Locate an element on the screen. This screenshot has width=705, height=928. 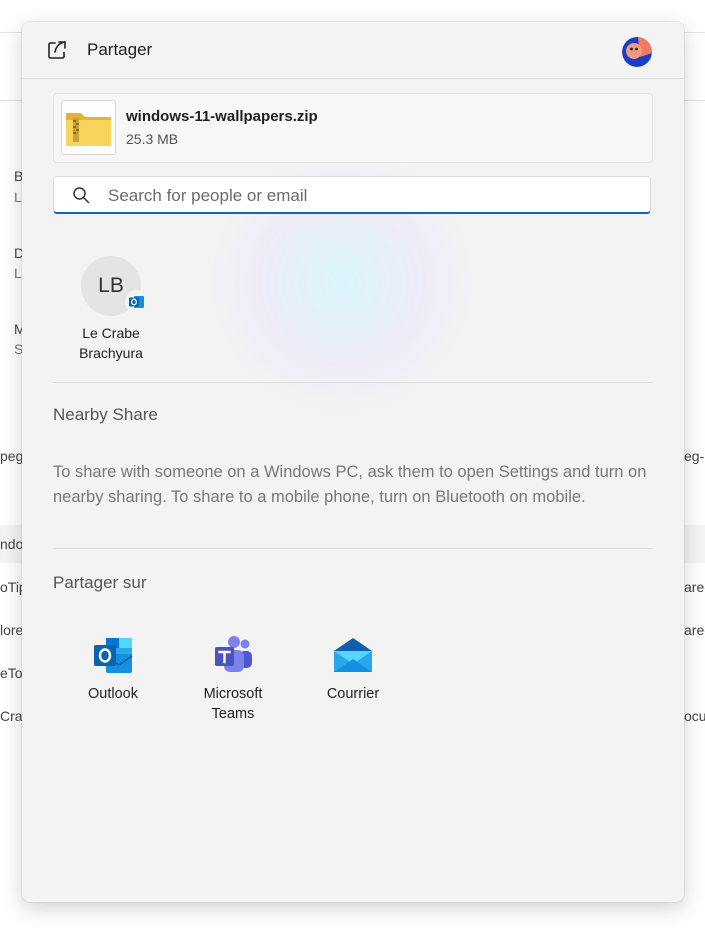
app-label-line1: Outlook is located at coordinates (113, 694).